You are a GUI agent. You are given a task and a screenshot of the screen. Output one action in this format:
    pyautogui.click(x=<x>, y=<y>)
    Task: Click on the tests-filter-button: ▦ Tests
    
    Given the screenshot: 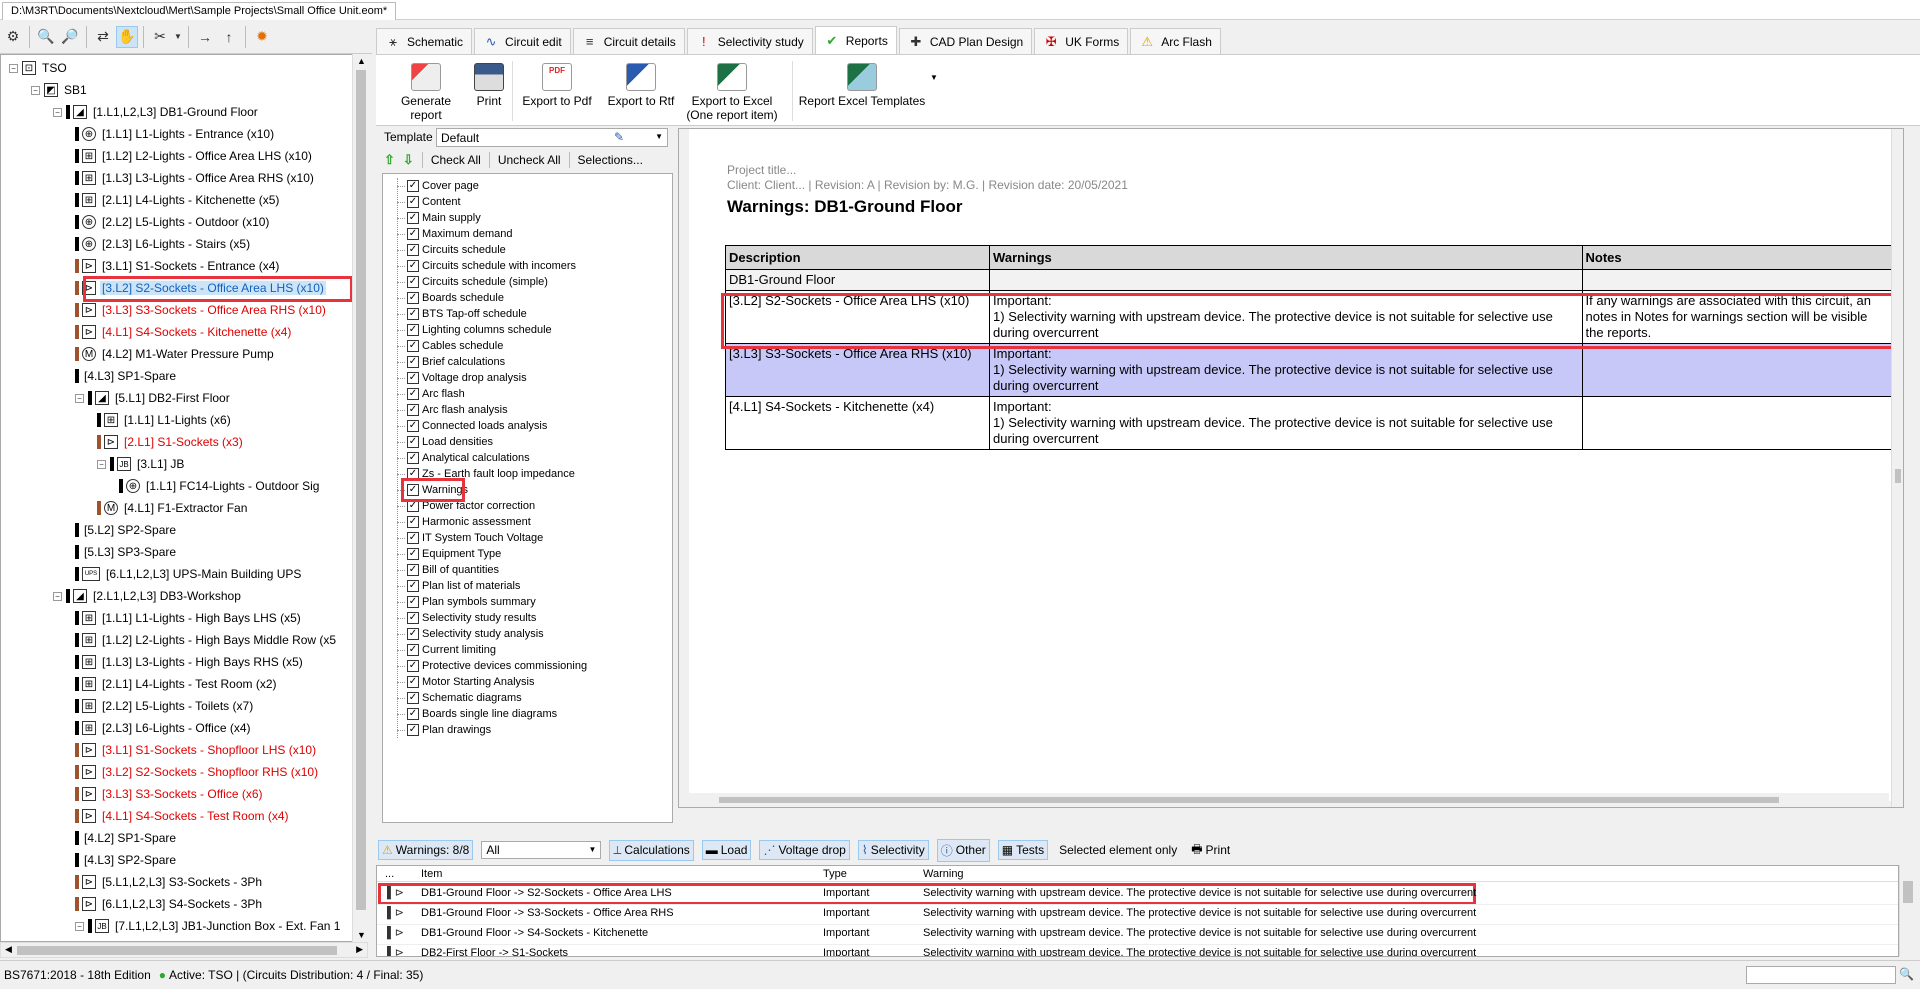 What is the action you would take?
    pyautogui.click(x=1023, y=850)
    